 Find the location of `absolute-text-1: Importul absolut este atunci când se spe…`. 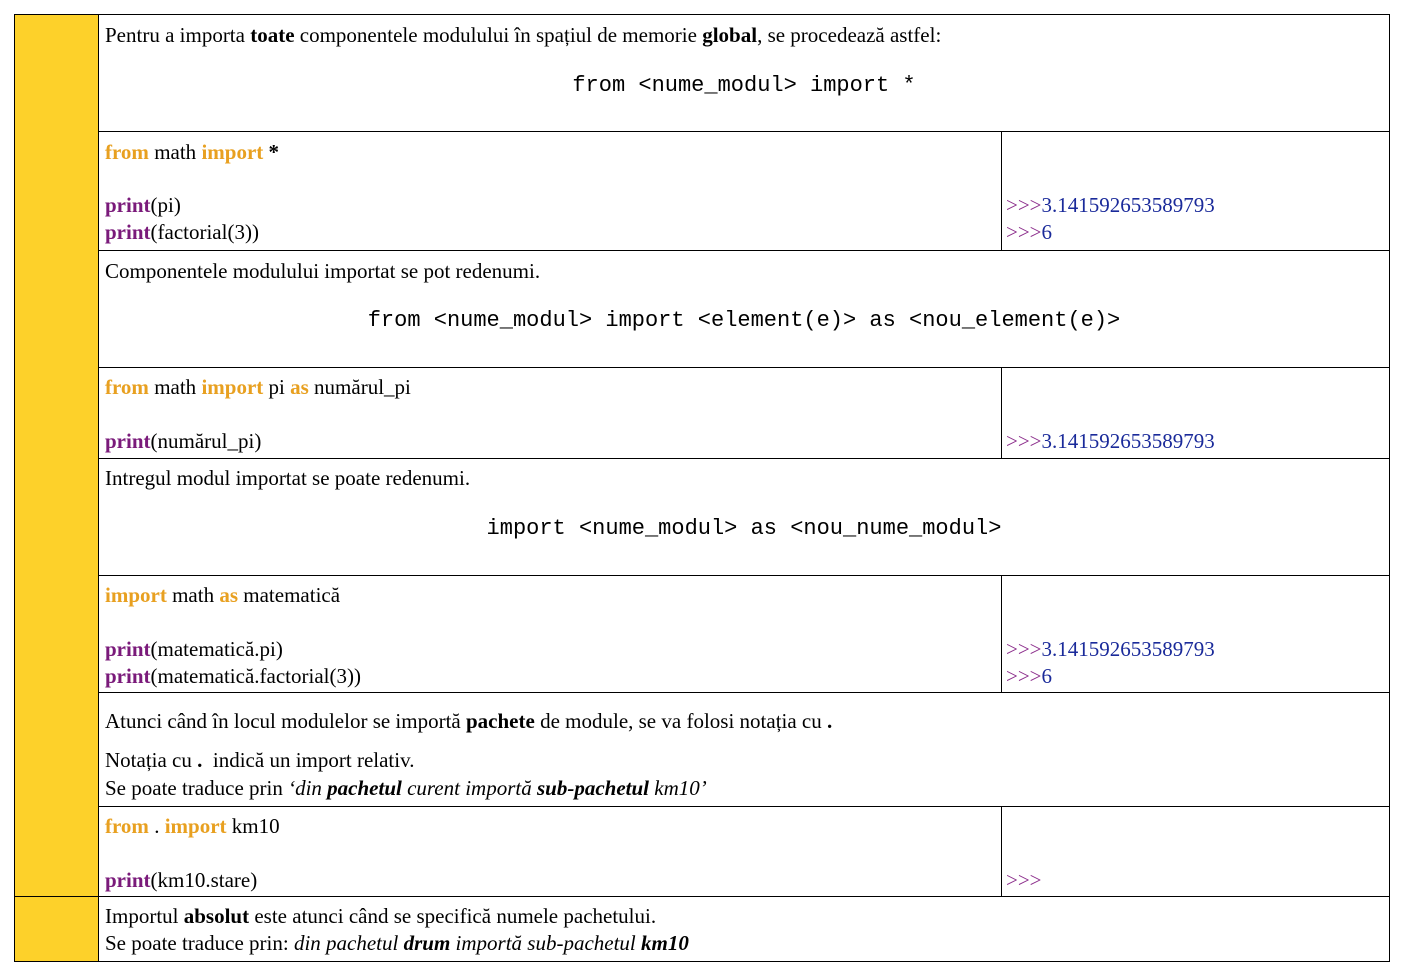

absolute-text-1: Importul absolut este atunci când se spe… is located at coordinates (381, 916).